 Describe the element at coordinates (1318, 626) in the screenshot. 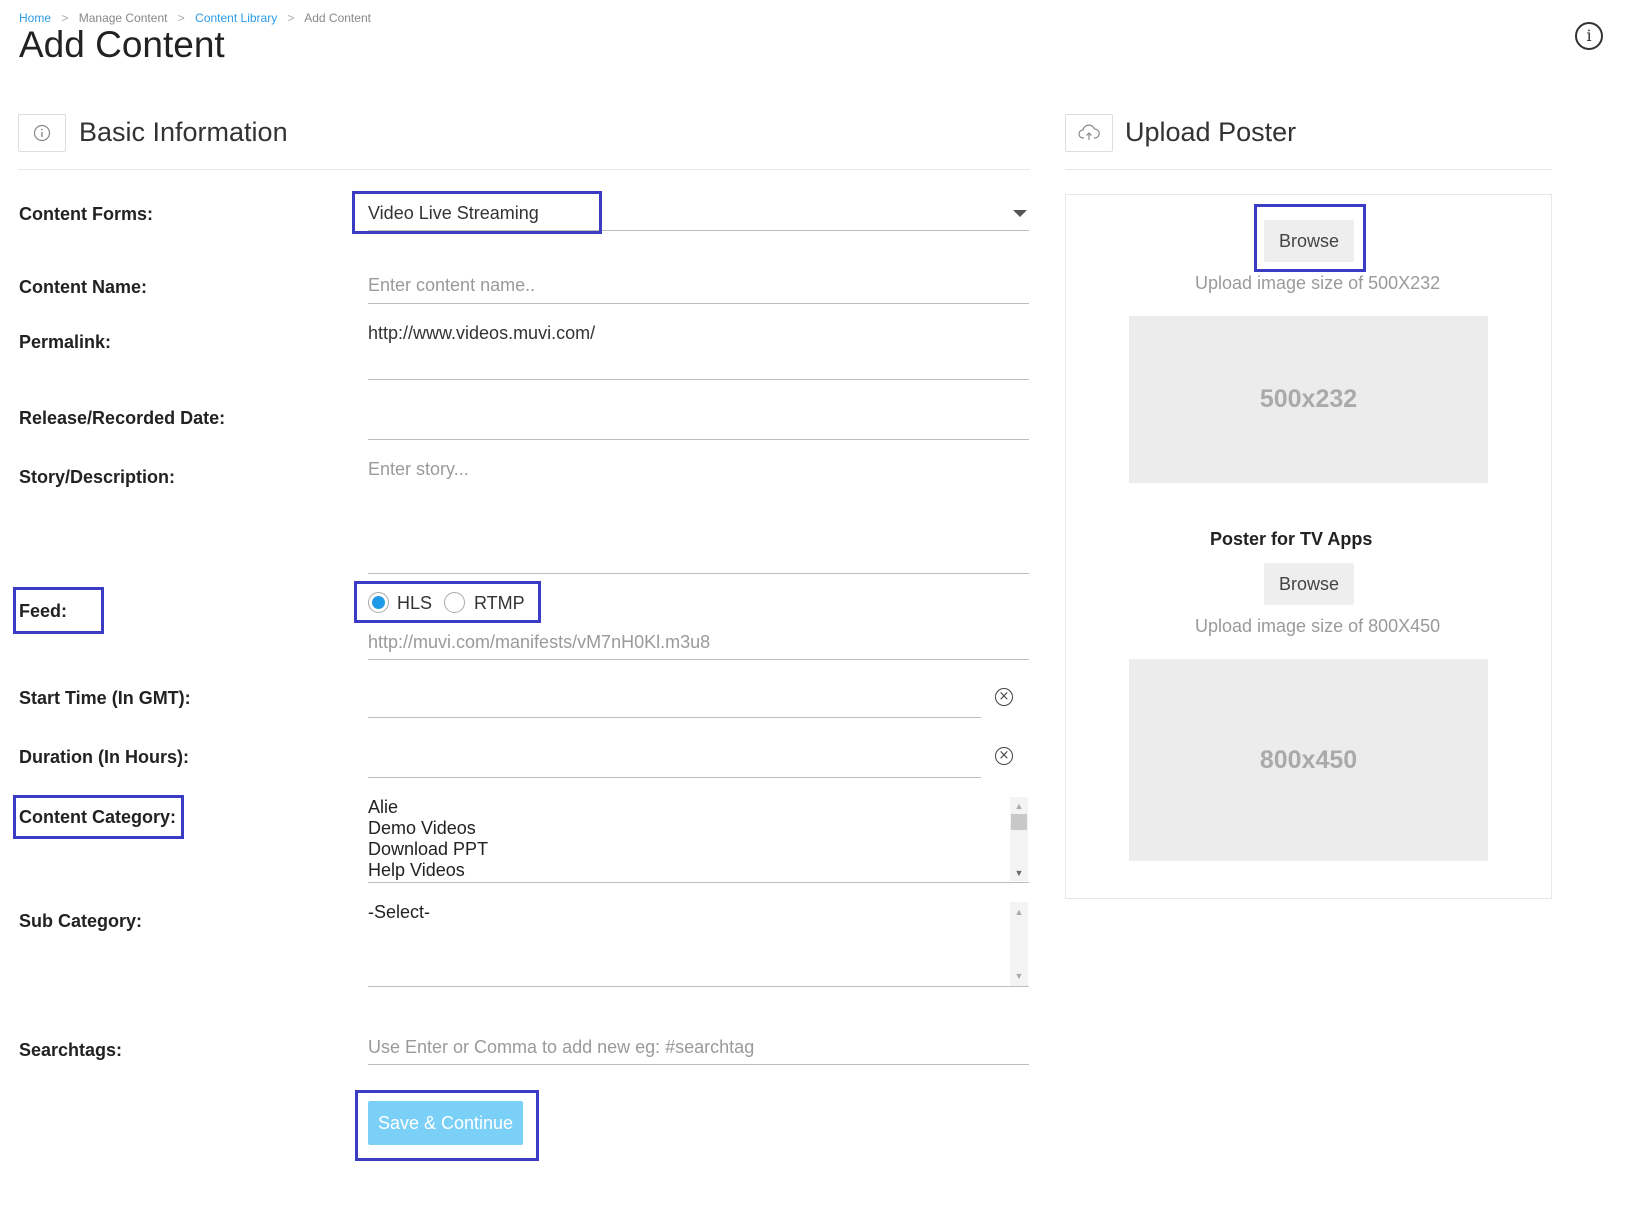

I see `upload-hint-tv: Upload image size of 800X450` at that location.